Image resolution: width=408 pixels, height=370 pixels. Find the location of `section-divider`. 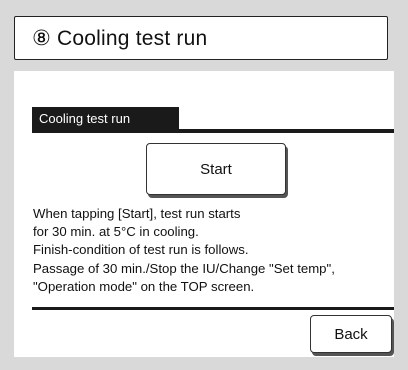

section-divider is located at coordinates (213, 131).